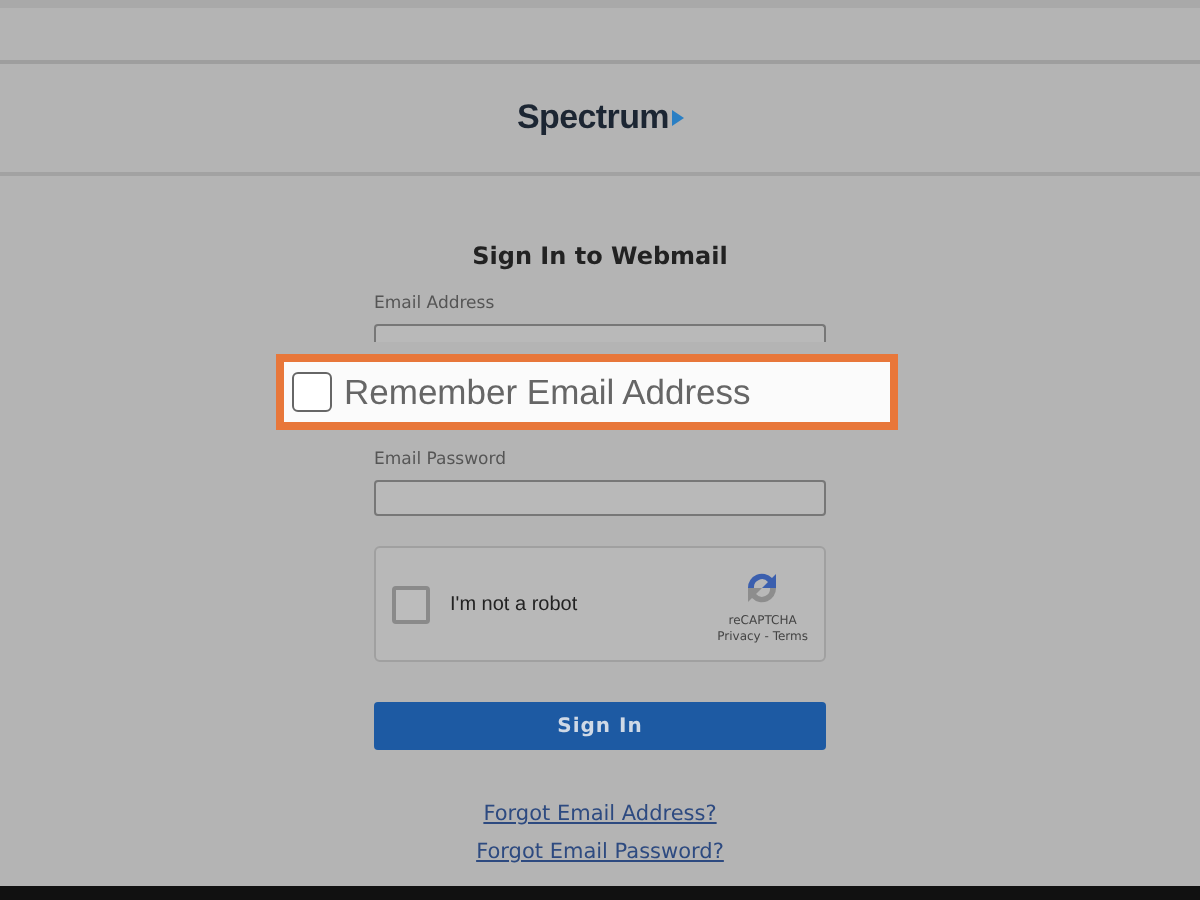 The width and height of the screenshot is (1200, 900). What do you see at coordinates (600, 726) in the screenshot?
I see `sign-in-button: Sign In` at bounding box center [600, 726].